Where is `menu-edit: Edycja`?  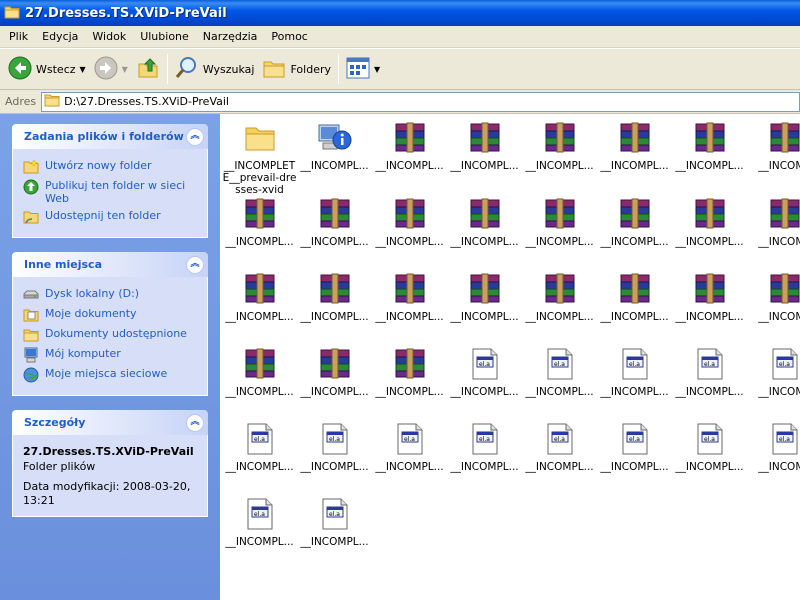
menu-edit: Edycja is located at coordinates (60, 37).